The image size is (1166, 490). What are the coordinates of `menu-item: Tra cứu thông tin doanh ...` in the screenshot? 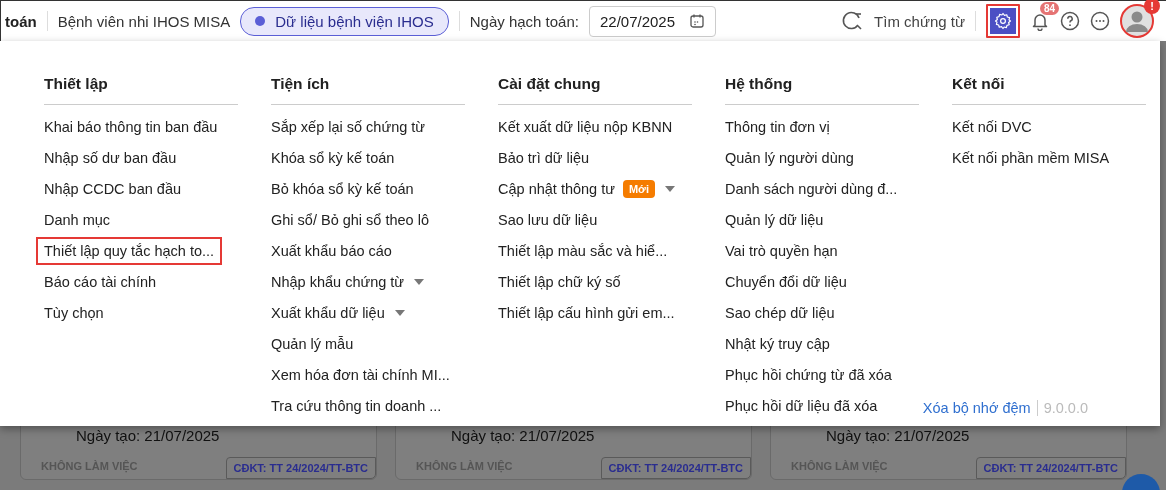 It's located at (356, 405).